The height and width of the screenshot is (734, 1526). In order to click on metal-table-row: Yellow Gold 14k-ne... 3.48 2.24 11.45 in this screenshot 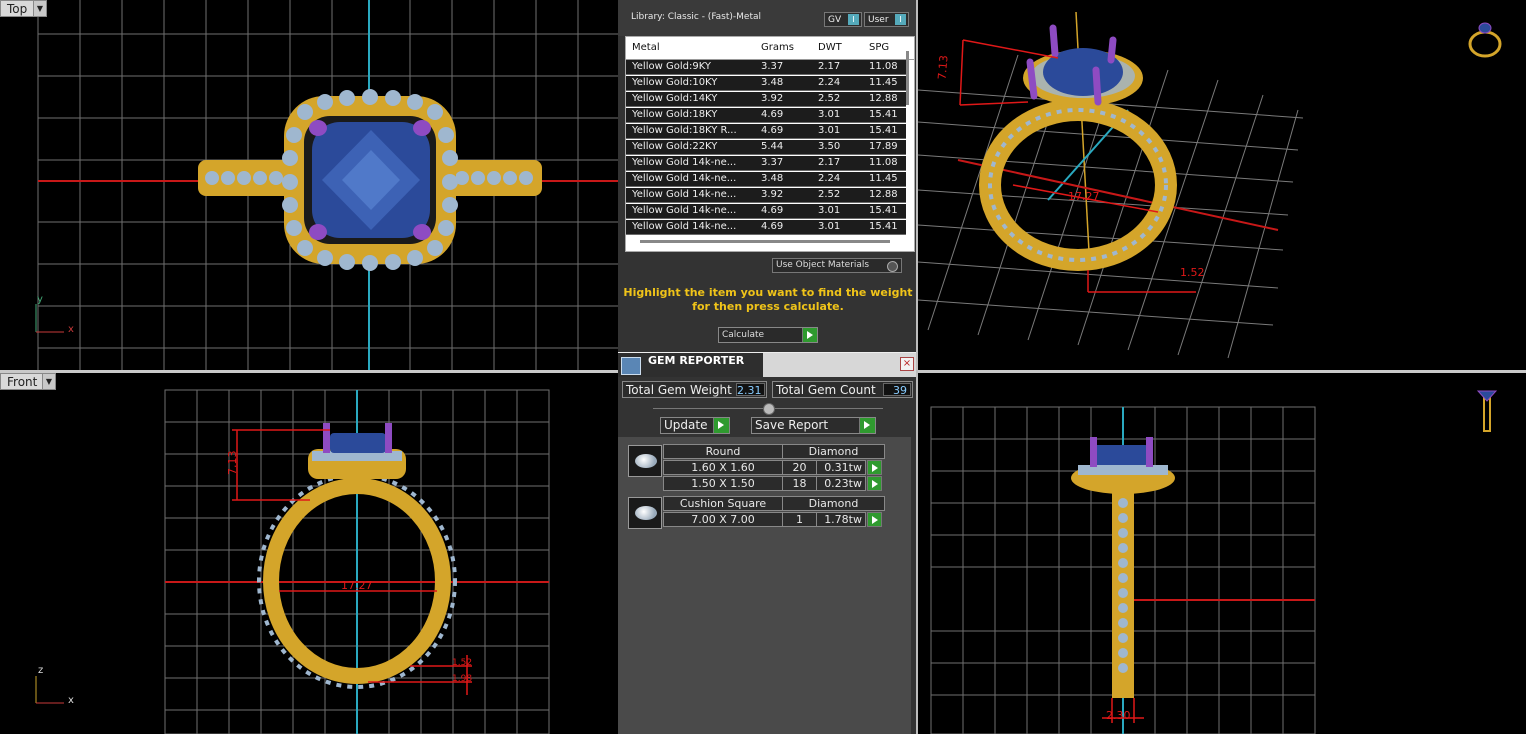, I will do `click(766, 179)`.